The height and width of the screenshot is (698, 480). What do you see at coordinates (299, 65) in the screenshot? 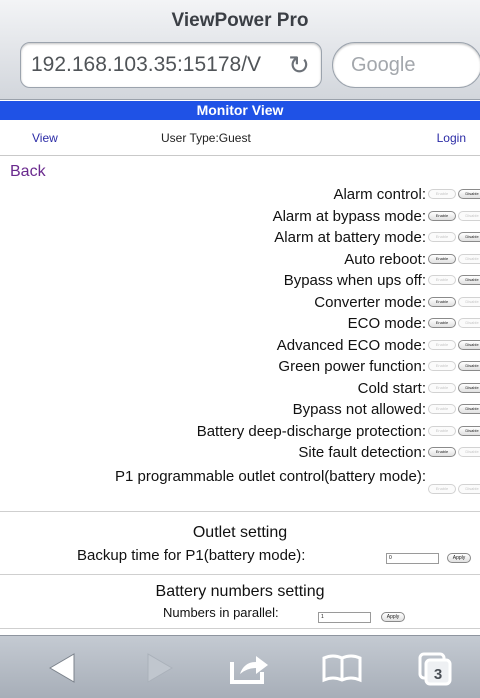
I see `reload-icon: ↻` at bounding box center [299, 65].